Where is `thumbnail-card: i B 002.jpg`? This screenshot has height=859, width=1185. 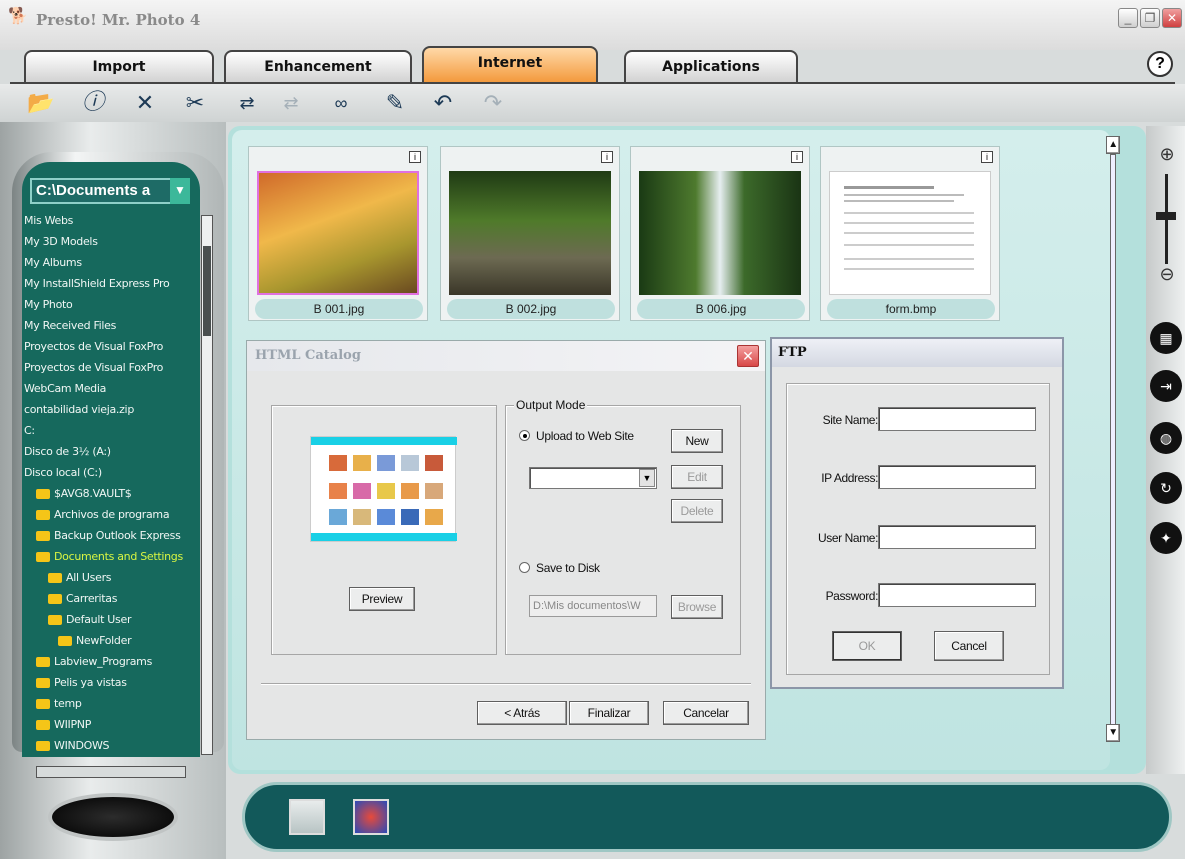 thumbnail-card: i B 002.jpg is located at coordinates (530, 233).